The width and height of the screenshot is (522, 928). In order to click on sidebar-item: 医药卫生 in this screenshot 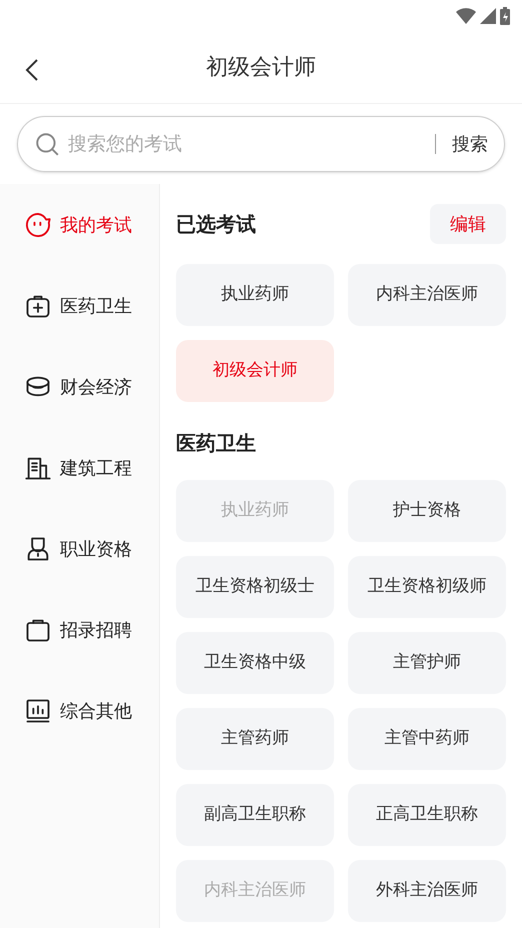, I will do `click(79, 306)`.